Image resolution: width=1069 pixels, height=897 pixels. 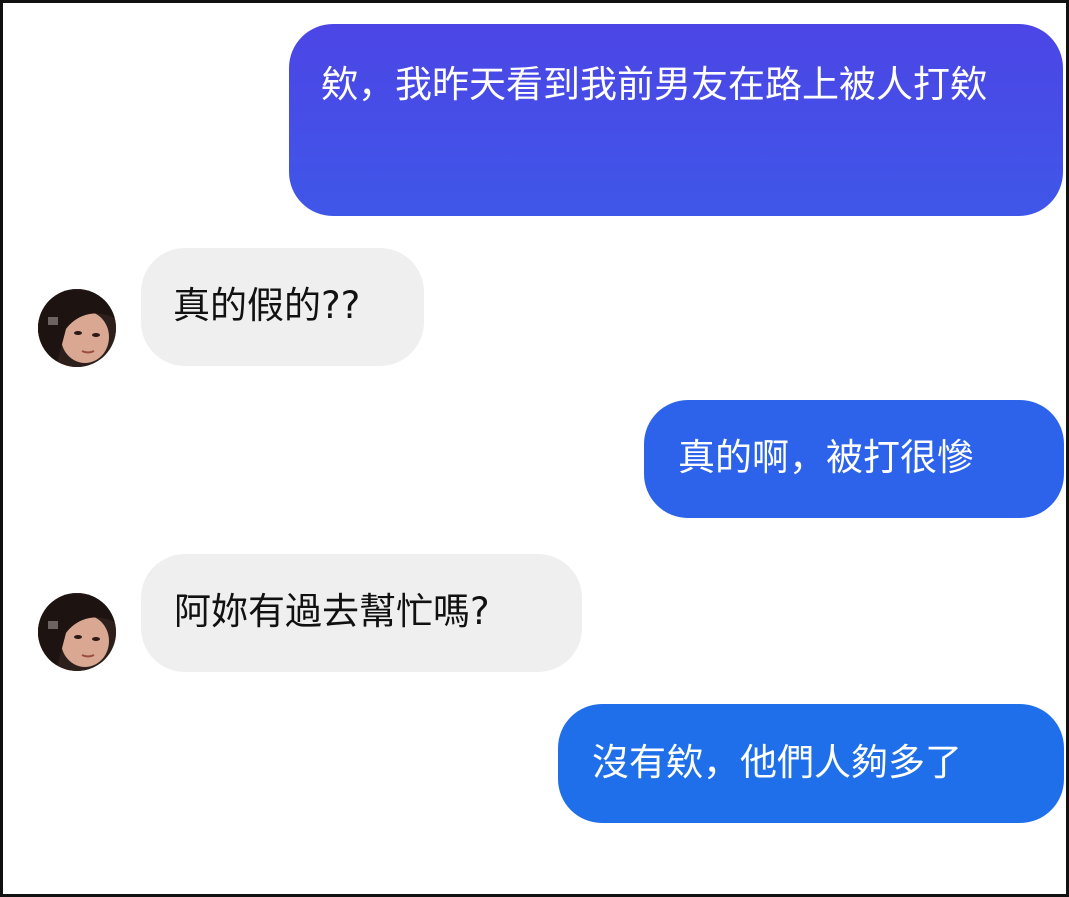 What do you see at coordinates (332, 611) in the screenshot?
I see `message-text: 阿妳有過去幫忙嗎?` at bounding box center [332, 611].